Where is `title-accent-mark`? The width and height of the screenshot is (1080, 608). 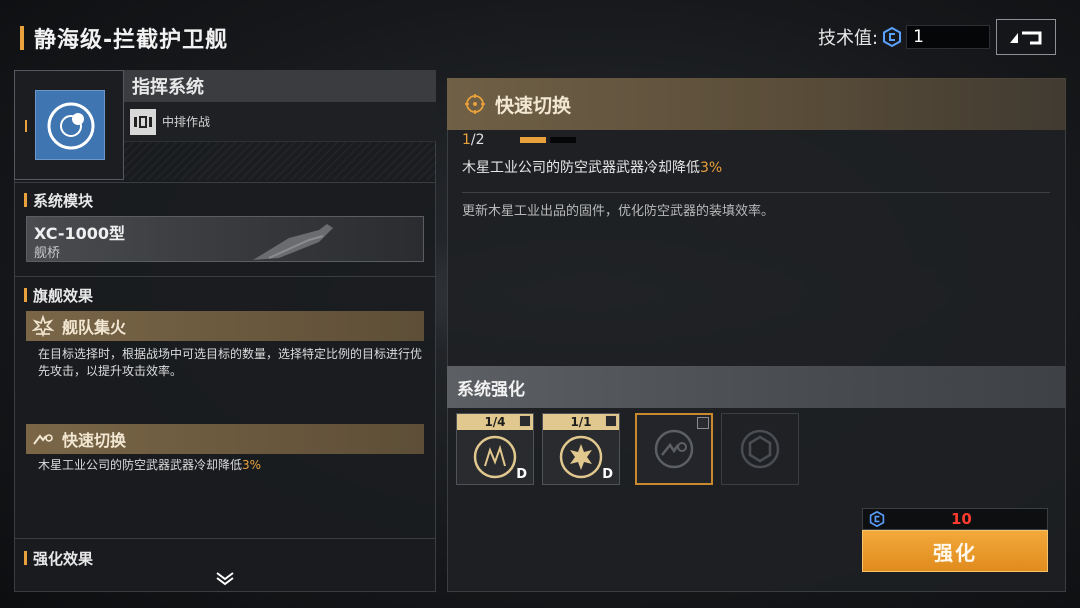
title-accent-mark is located at coordinates (22, 38).